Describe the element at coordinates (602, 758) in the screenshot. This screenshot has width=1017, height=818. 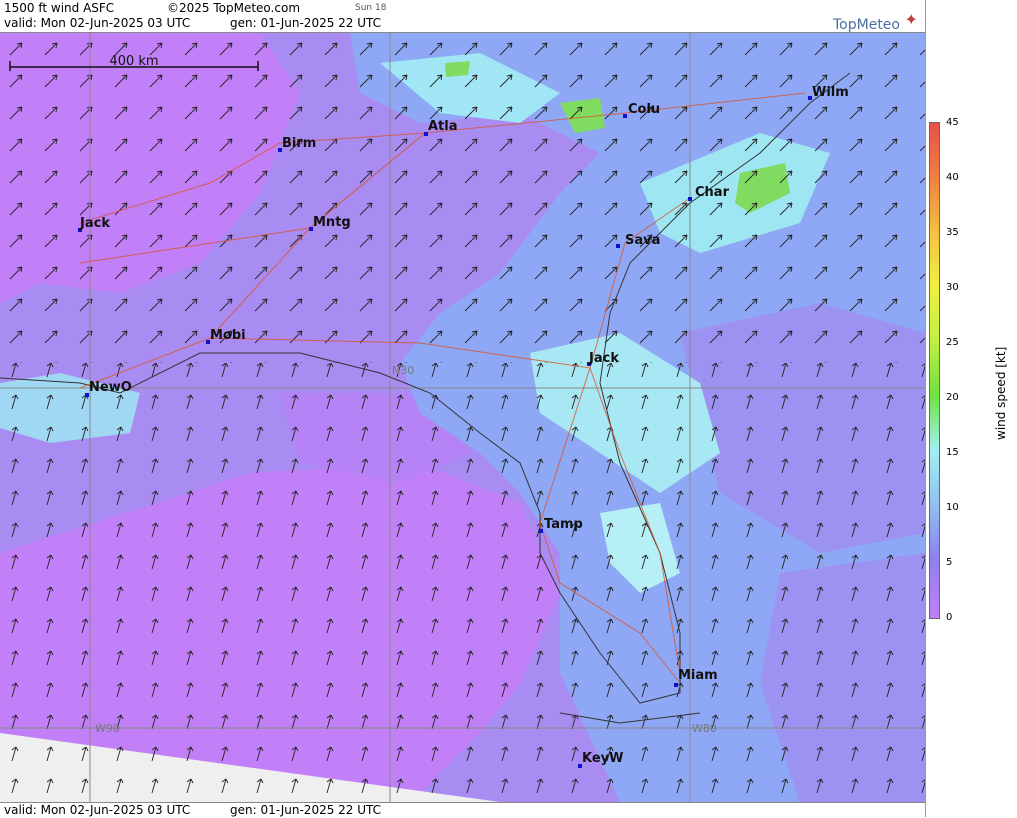
I see `city-label: KeyW` at that location.